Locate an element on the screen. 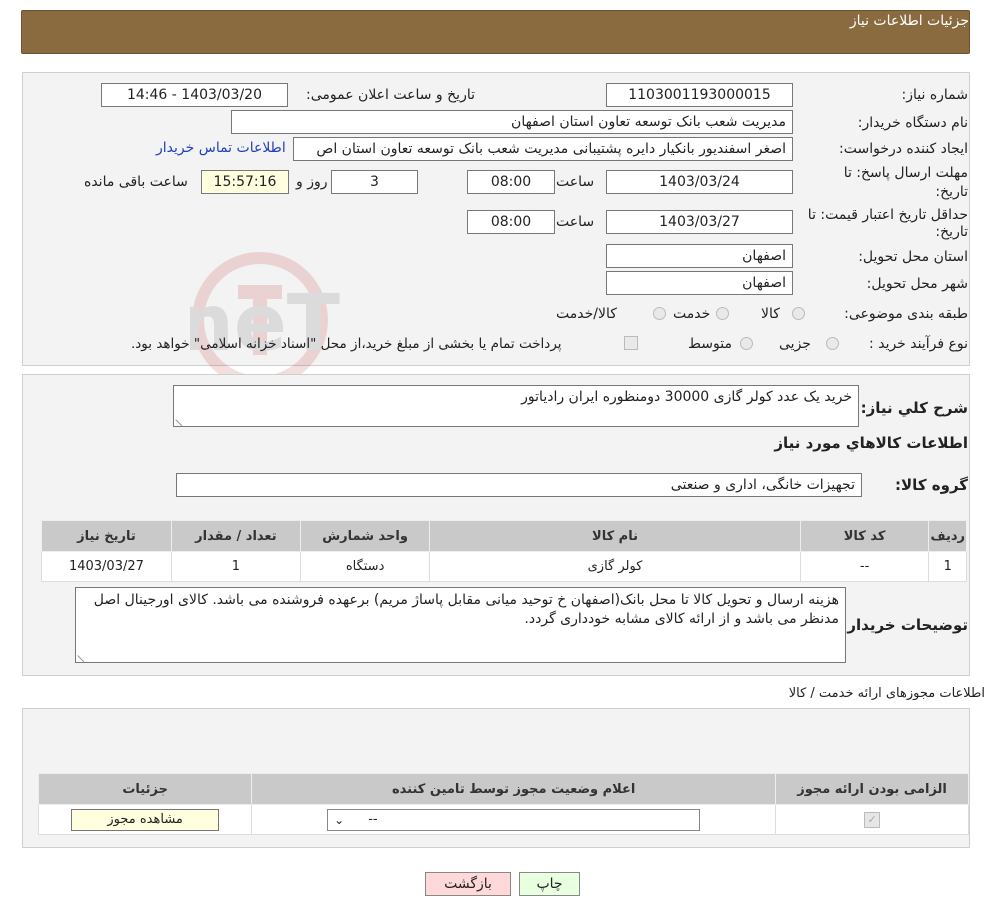 The width and height of the screenshot is (985, 915). buyer-org-label: نام دستگاه خریدار: is located at coordinates (912, 123).